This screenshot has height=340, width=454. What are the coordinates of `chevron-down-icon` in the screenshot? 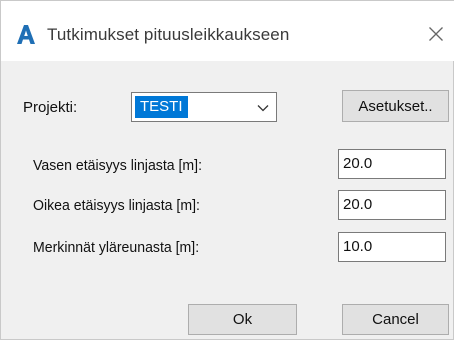 It's located at (263, 108).